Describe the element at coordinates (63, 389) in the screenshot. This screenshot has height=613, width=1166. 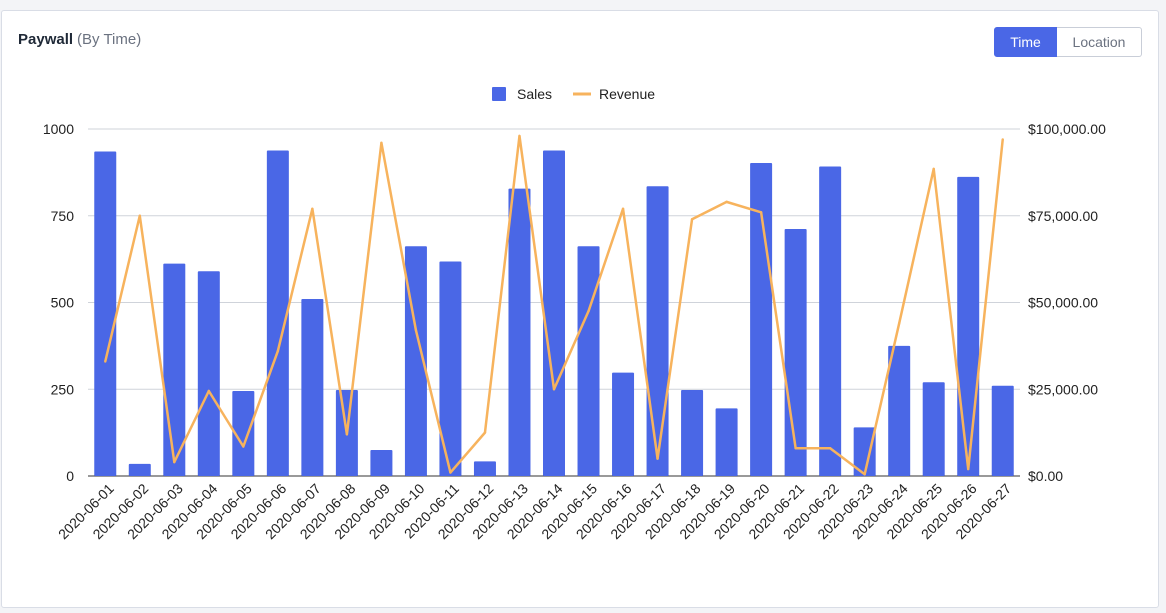
I see `y-tick-label-left: 250` at that location.